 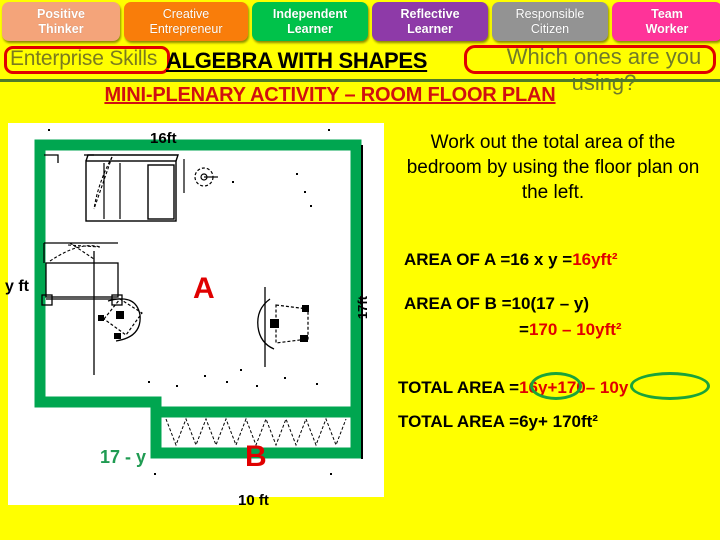 I want to click on equation-area-b: AREA OF B =10(17 – y), so click(x=496, y=304).